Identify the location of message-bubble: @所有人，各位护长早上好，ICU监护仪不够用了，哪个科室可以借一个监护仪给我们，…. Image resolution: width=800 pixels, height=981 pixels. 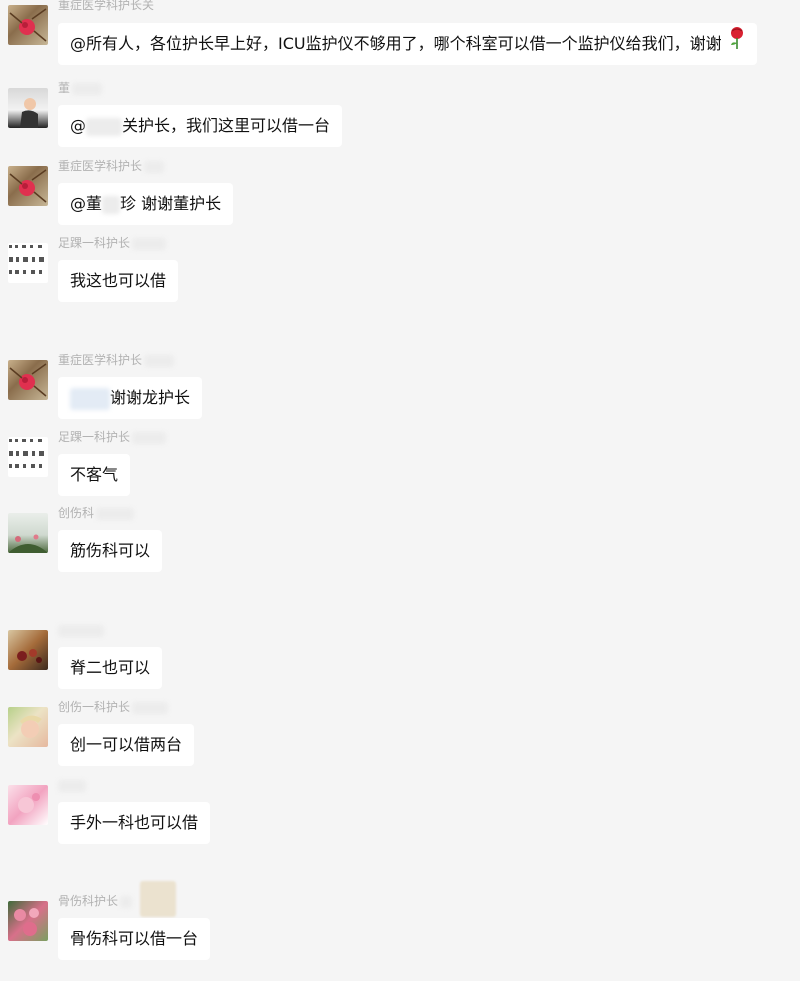
(407, 44).